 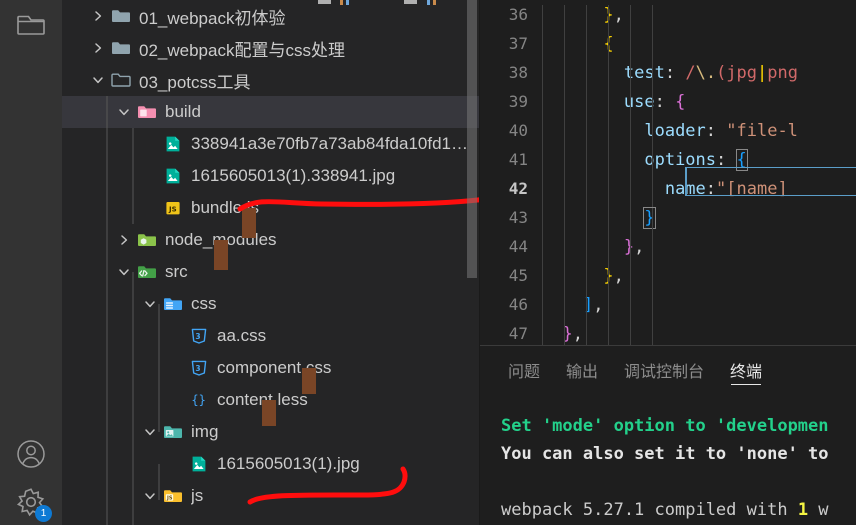 I want to click on code-line: 40 loader: "file-l, so click(x=668, y=133).